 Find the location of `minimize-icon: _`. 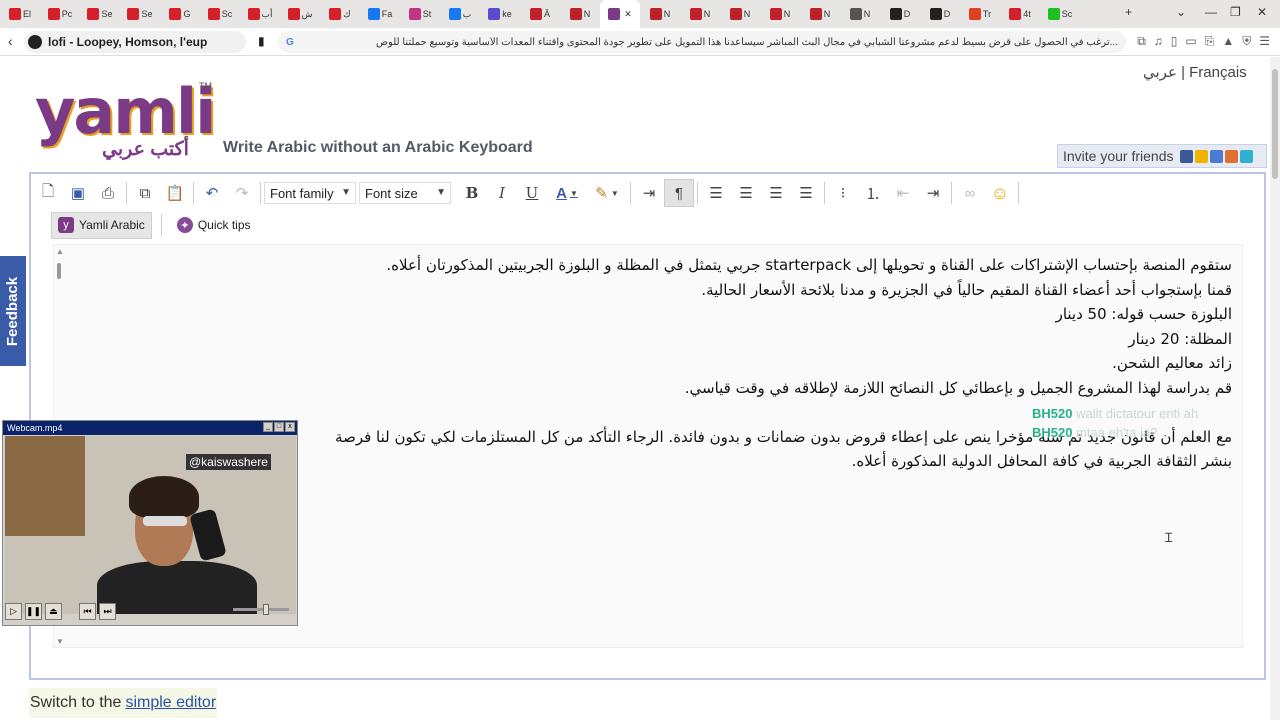

minimize-icon: _ is located at coordinates (268, 427).